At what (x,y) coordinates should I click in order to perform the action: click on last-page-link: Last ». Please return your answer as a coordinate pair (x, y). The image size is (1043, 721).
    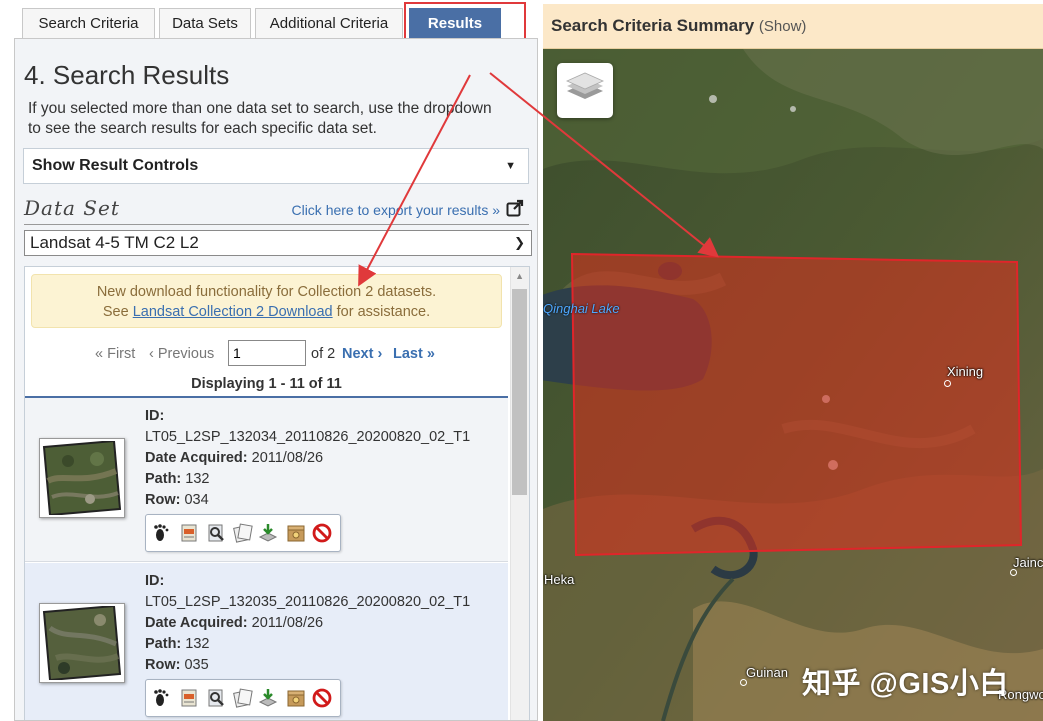
    Looking at the image, I should click on (414, 354).